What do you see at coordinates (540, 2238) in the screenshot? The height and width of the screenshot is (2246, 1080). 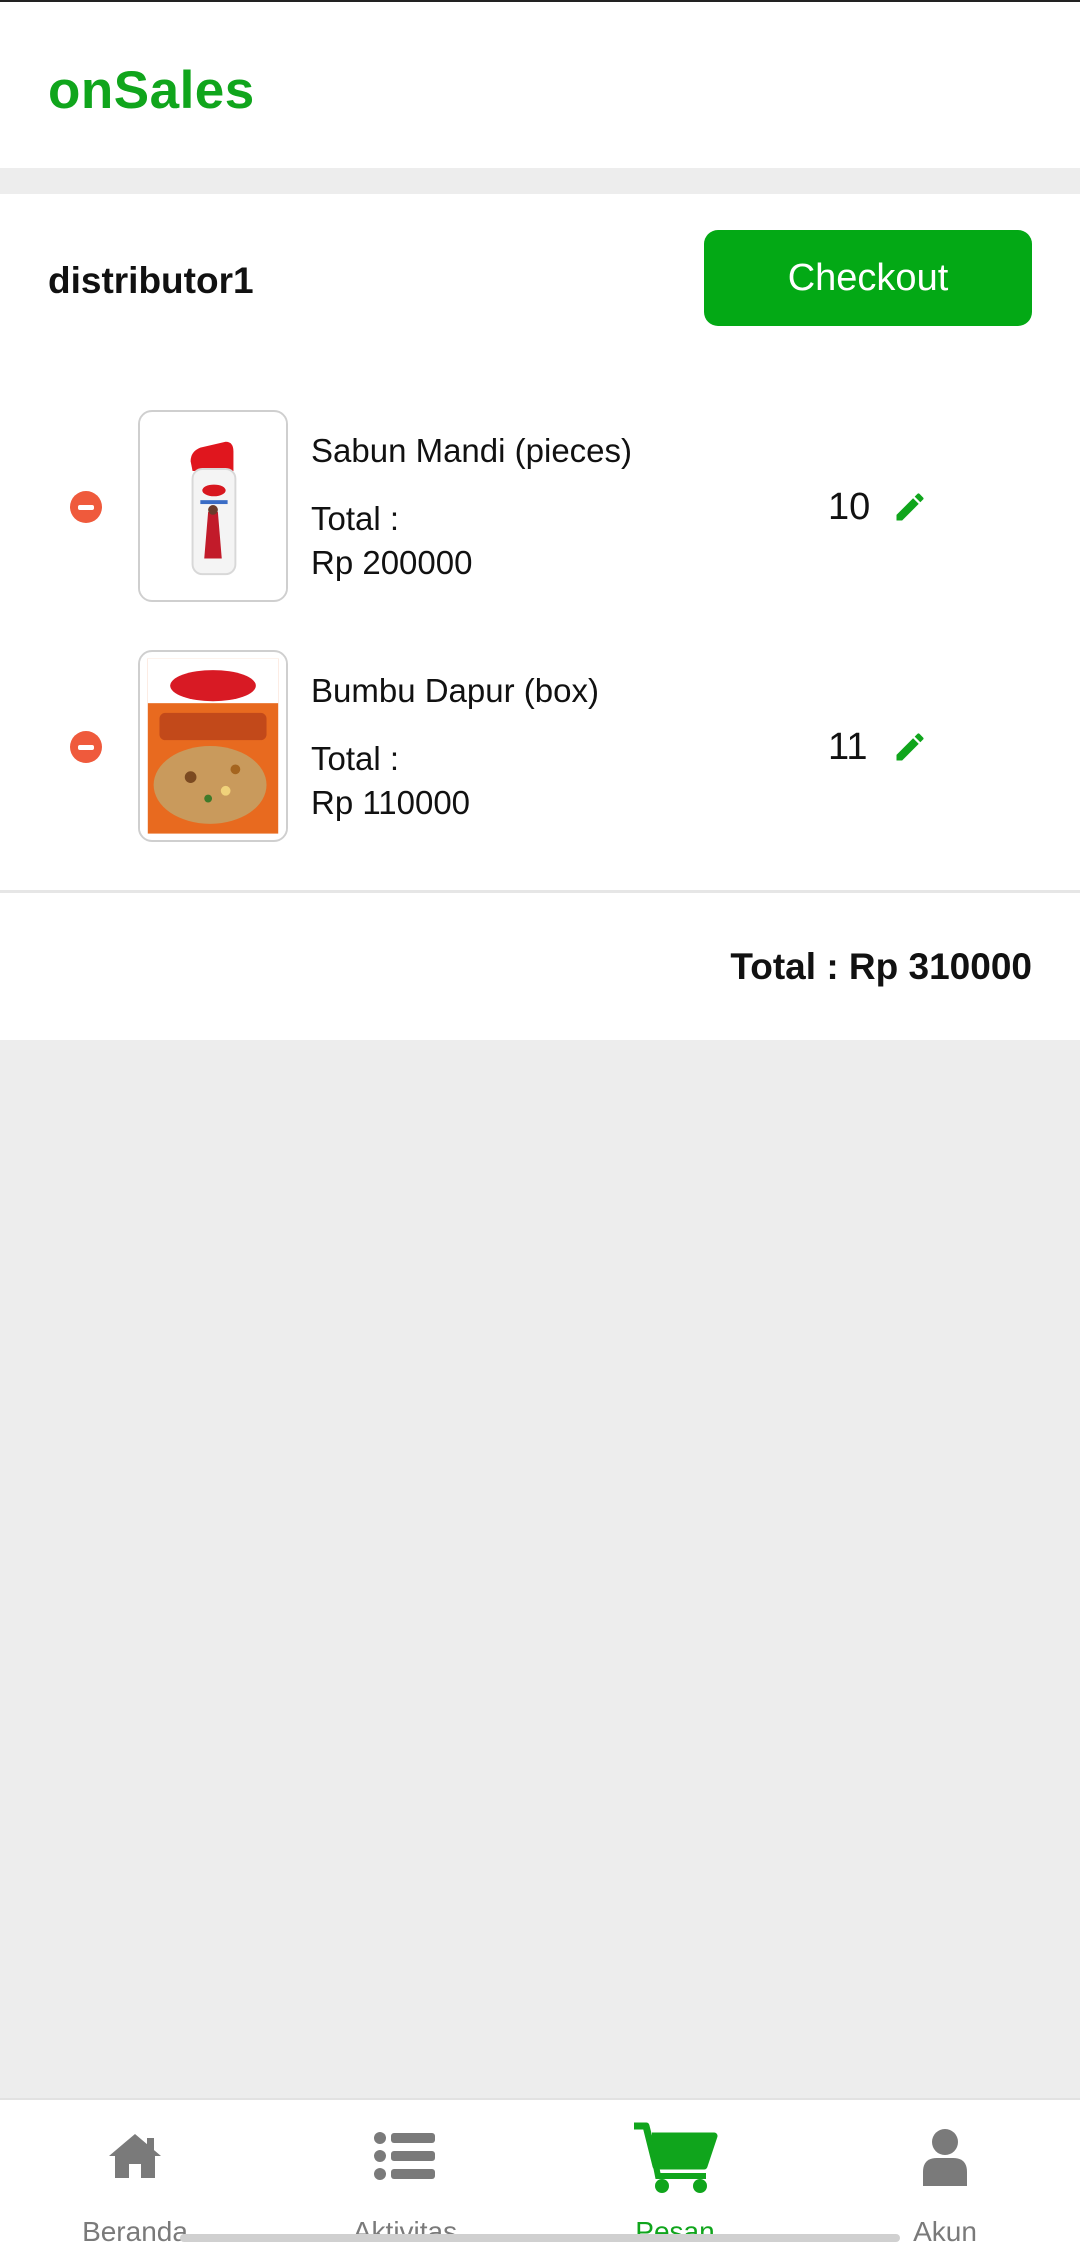 I see `home-indicator` at bounding box center [540, 2238].